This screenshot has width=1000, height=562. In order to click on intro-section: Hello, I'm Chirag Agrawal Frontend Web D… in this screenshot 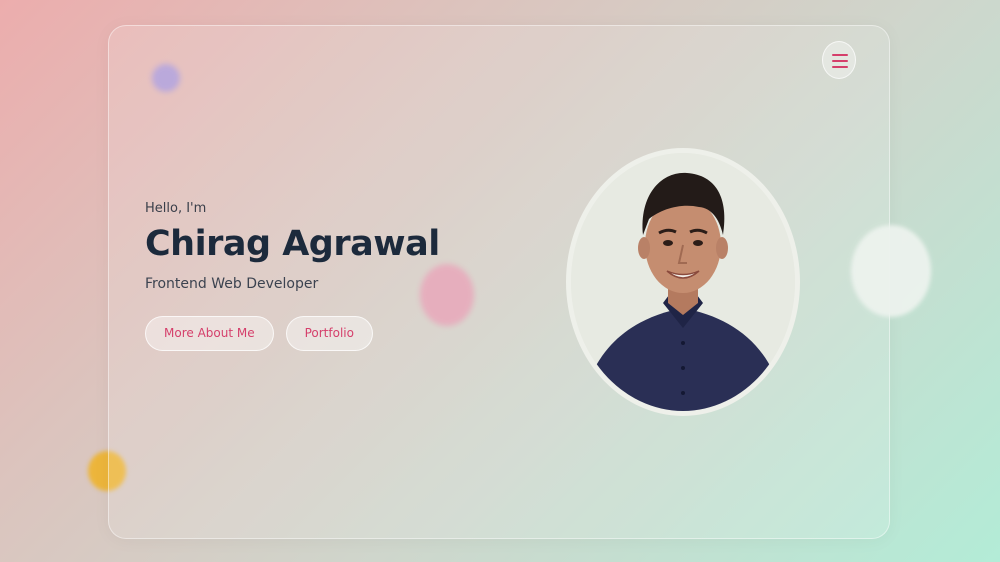, I will do `click(292, 276)`.